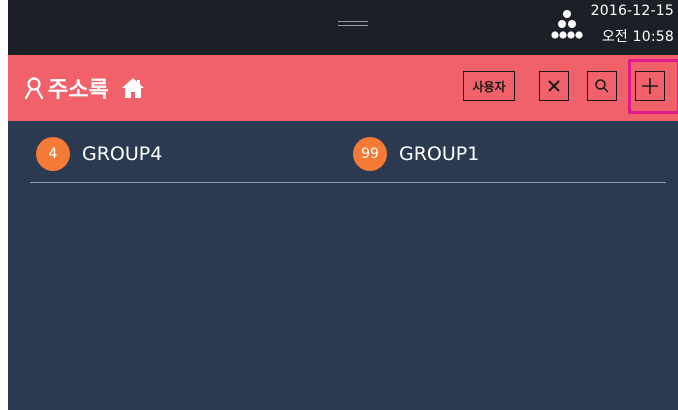 This screenshot has height=410, width=678. What do you see at coordinates (439, 154) in the screenshot?
I see `group-name: GROUP1` at bounding box center [439, 154].